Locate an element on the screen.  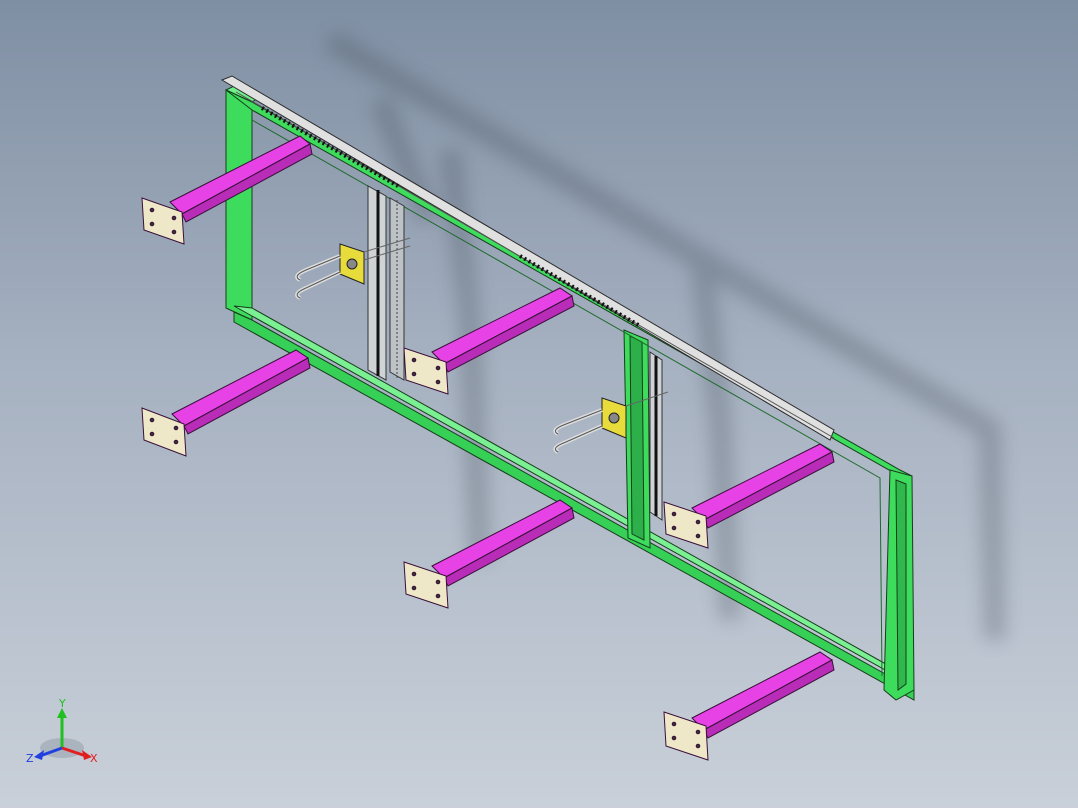
x-axis-label: X is located at coordinates (94, 758).